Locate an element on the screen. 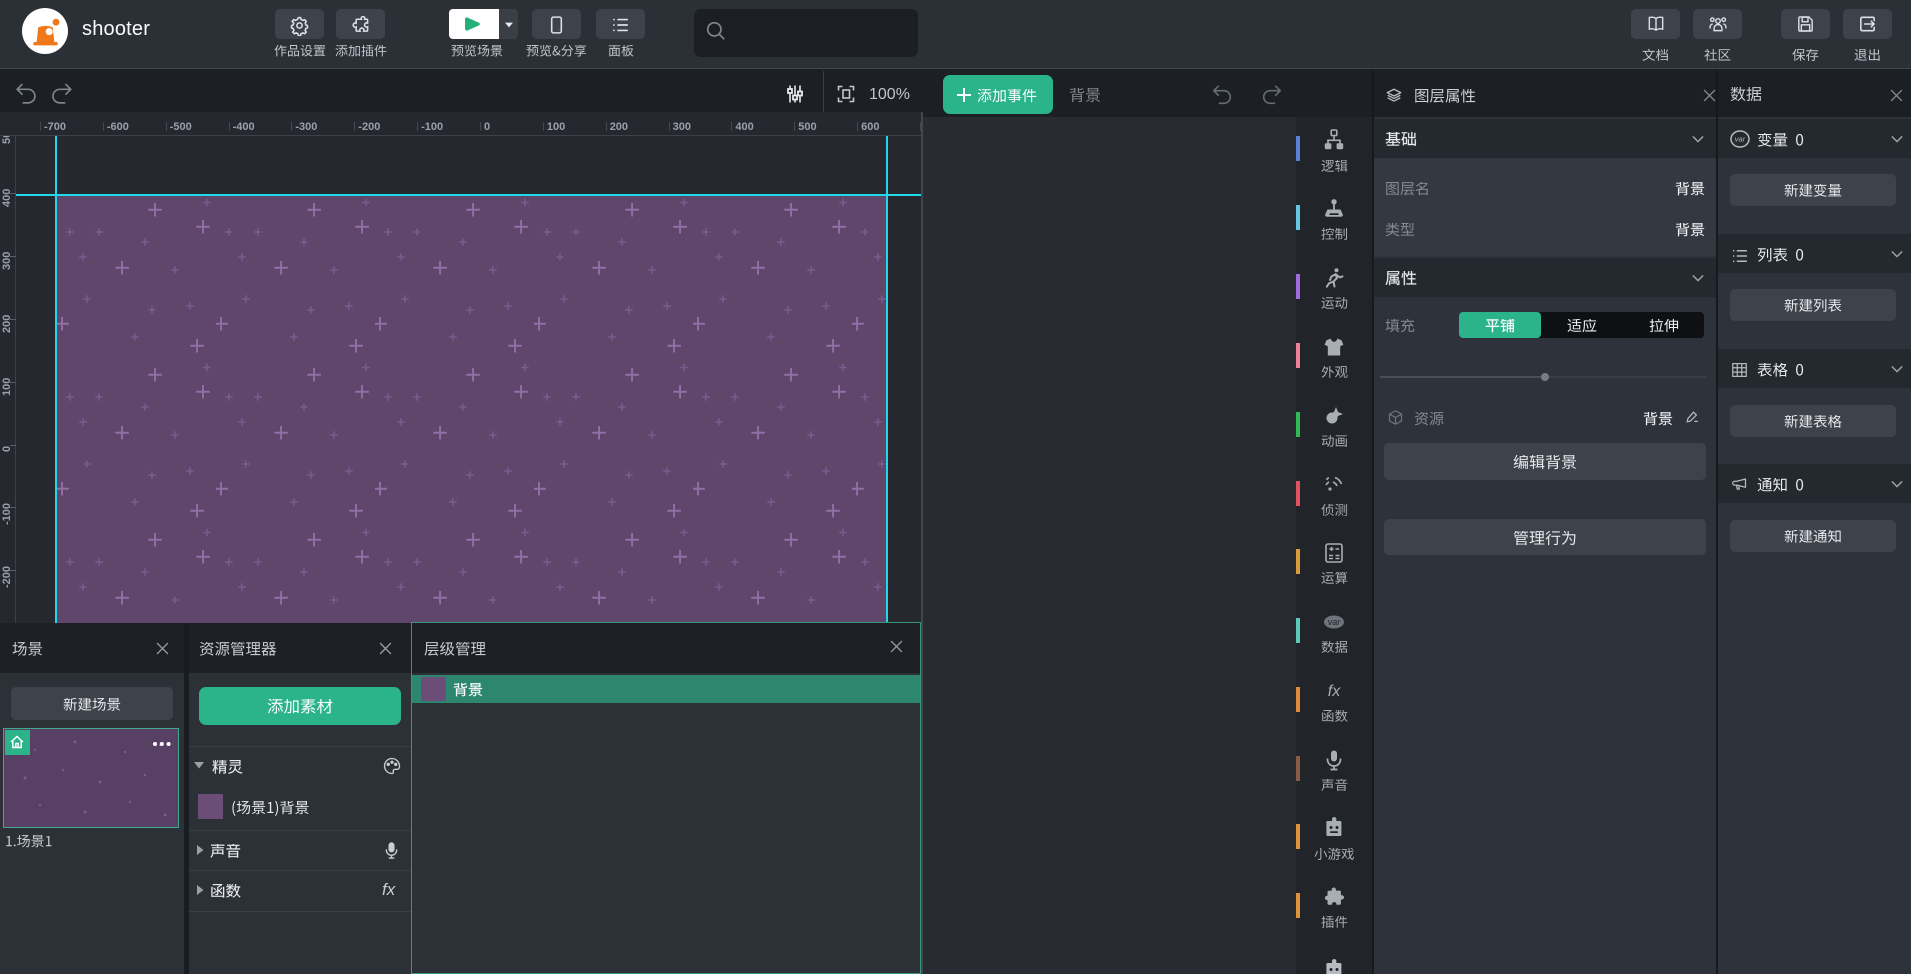  svg-text: fx is located at coordinates (1334, 691).